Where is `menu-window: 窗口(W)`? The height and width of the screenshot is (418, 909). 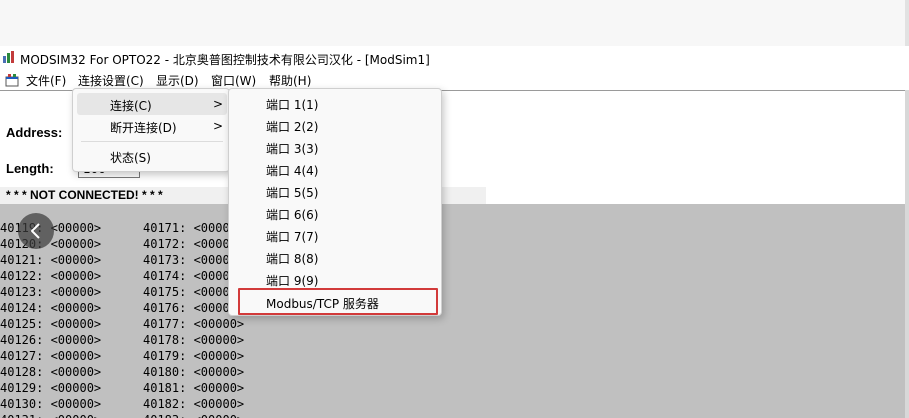 menu-window: 窗口(W) is located at coordinates (233, 80).